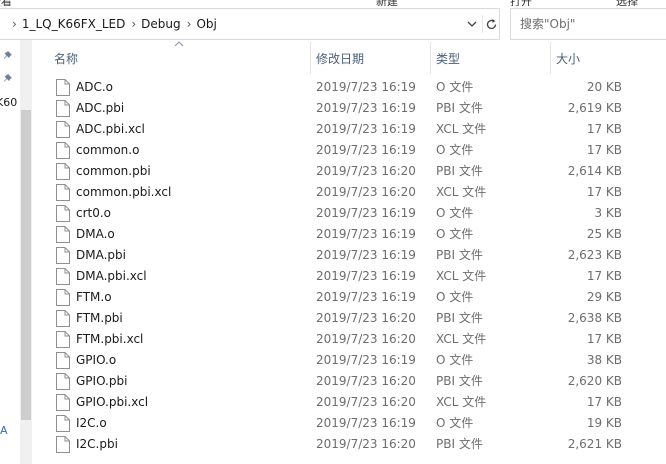  Describe the element at coordinates (66, 58) in the screenshot. I see `column-header-name-label: 名称` at that location.